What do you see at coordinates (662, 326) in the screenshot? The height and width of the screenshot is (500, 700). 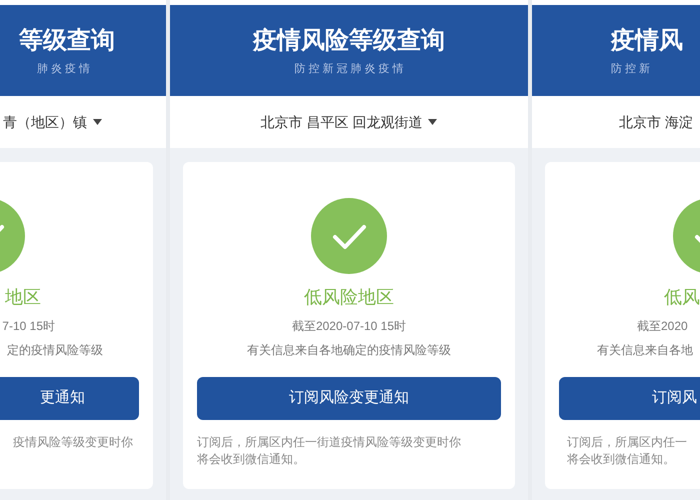 I see `update-time: 截至2020` at bounding box center [662, 326].